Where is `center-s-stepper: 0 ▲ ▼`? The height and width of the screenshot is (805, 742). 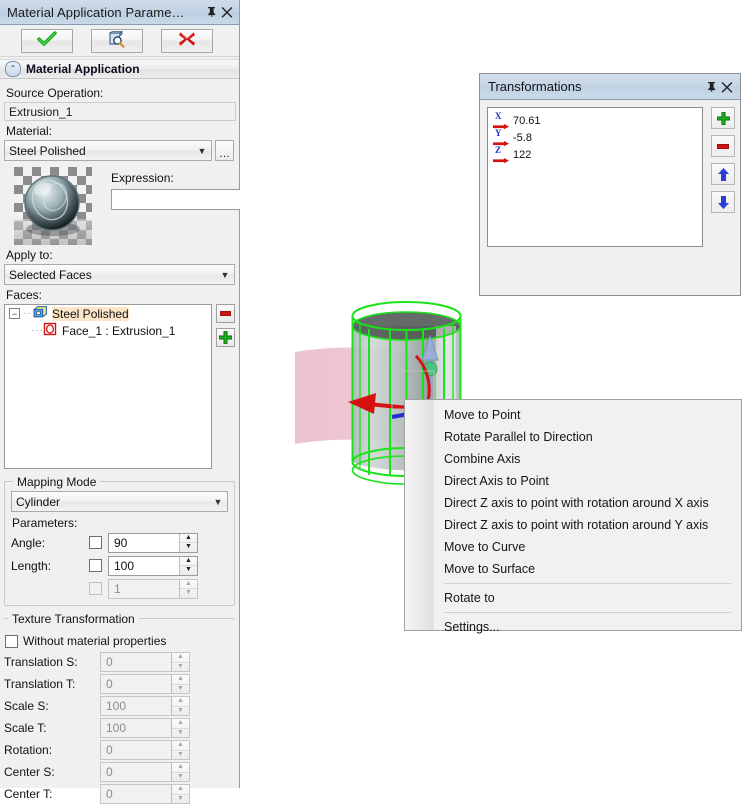
center-s-stepper: 0 ▲ ▼ is located at coordinates (145, 772).